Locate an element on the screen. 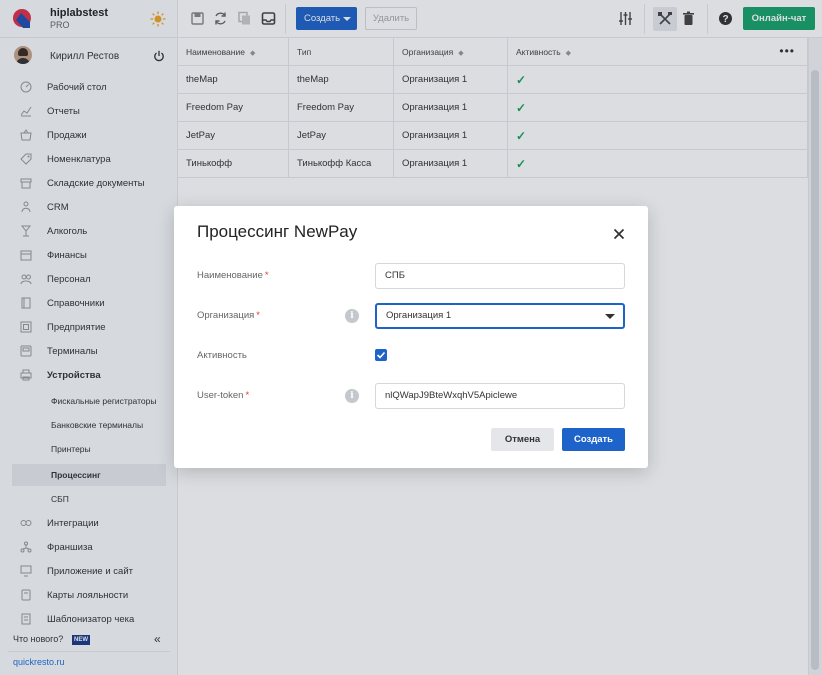 This screenshot has height=675, width=822. check-icon is located at coordinates (381, 355).